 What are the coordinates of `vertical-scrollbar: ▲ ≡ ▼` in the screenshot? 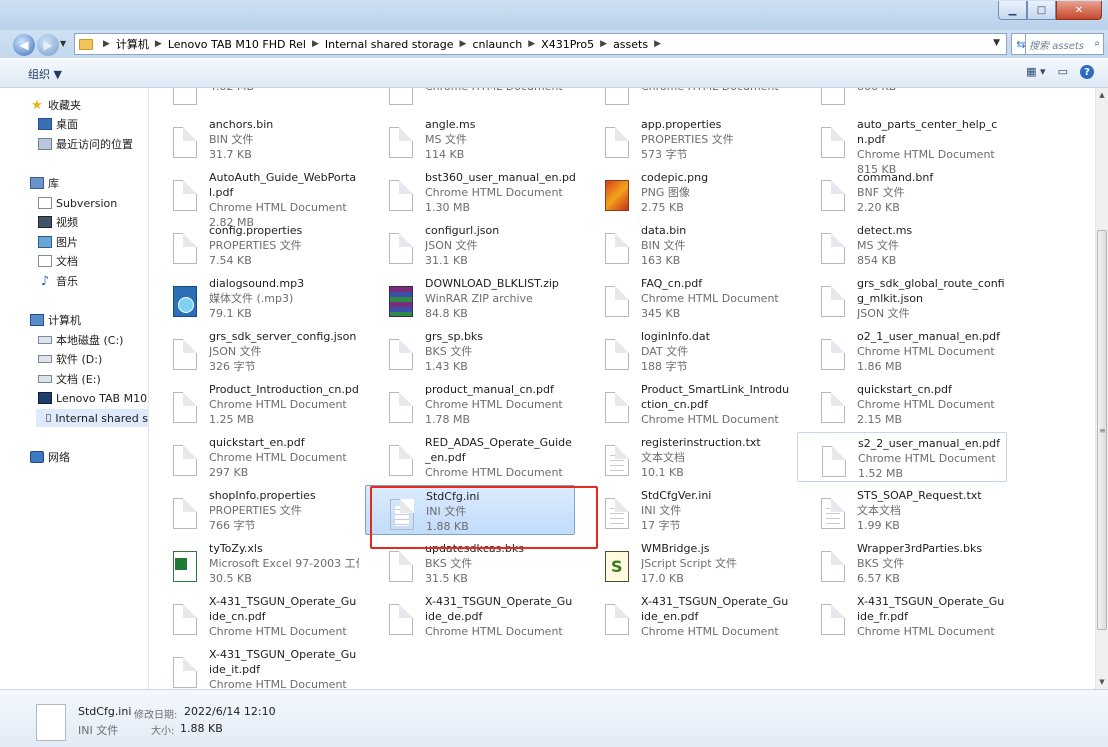 It's located at (1101, 388).